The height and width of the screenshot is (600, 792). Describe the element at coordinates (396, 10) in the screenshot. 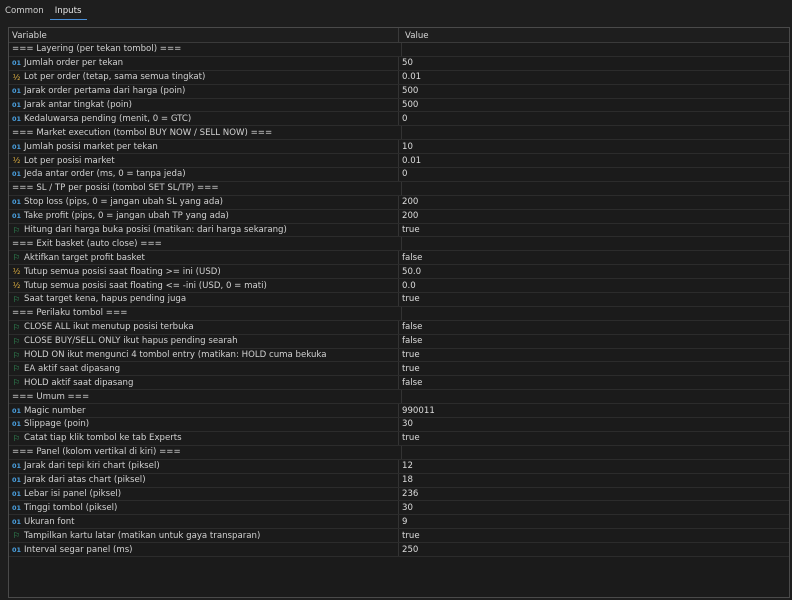

I see `tab-bar: Common Inputs` at that location.